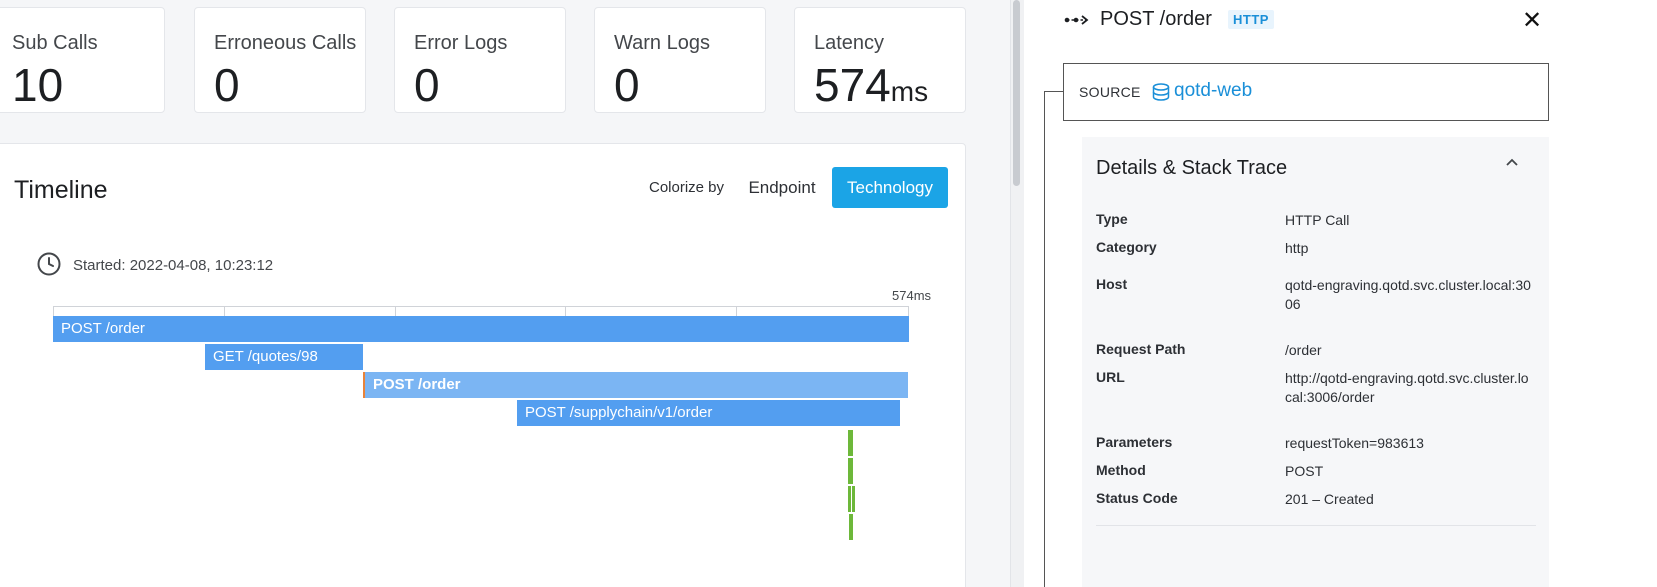 The image size is (1657, 587). What do you see at coordinates (1304, 471) in the screenshot?
I see `detail-value: POST` at bounding box center [1304, 471].